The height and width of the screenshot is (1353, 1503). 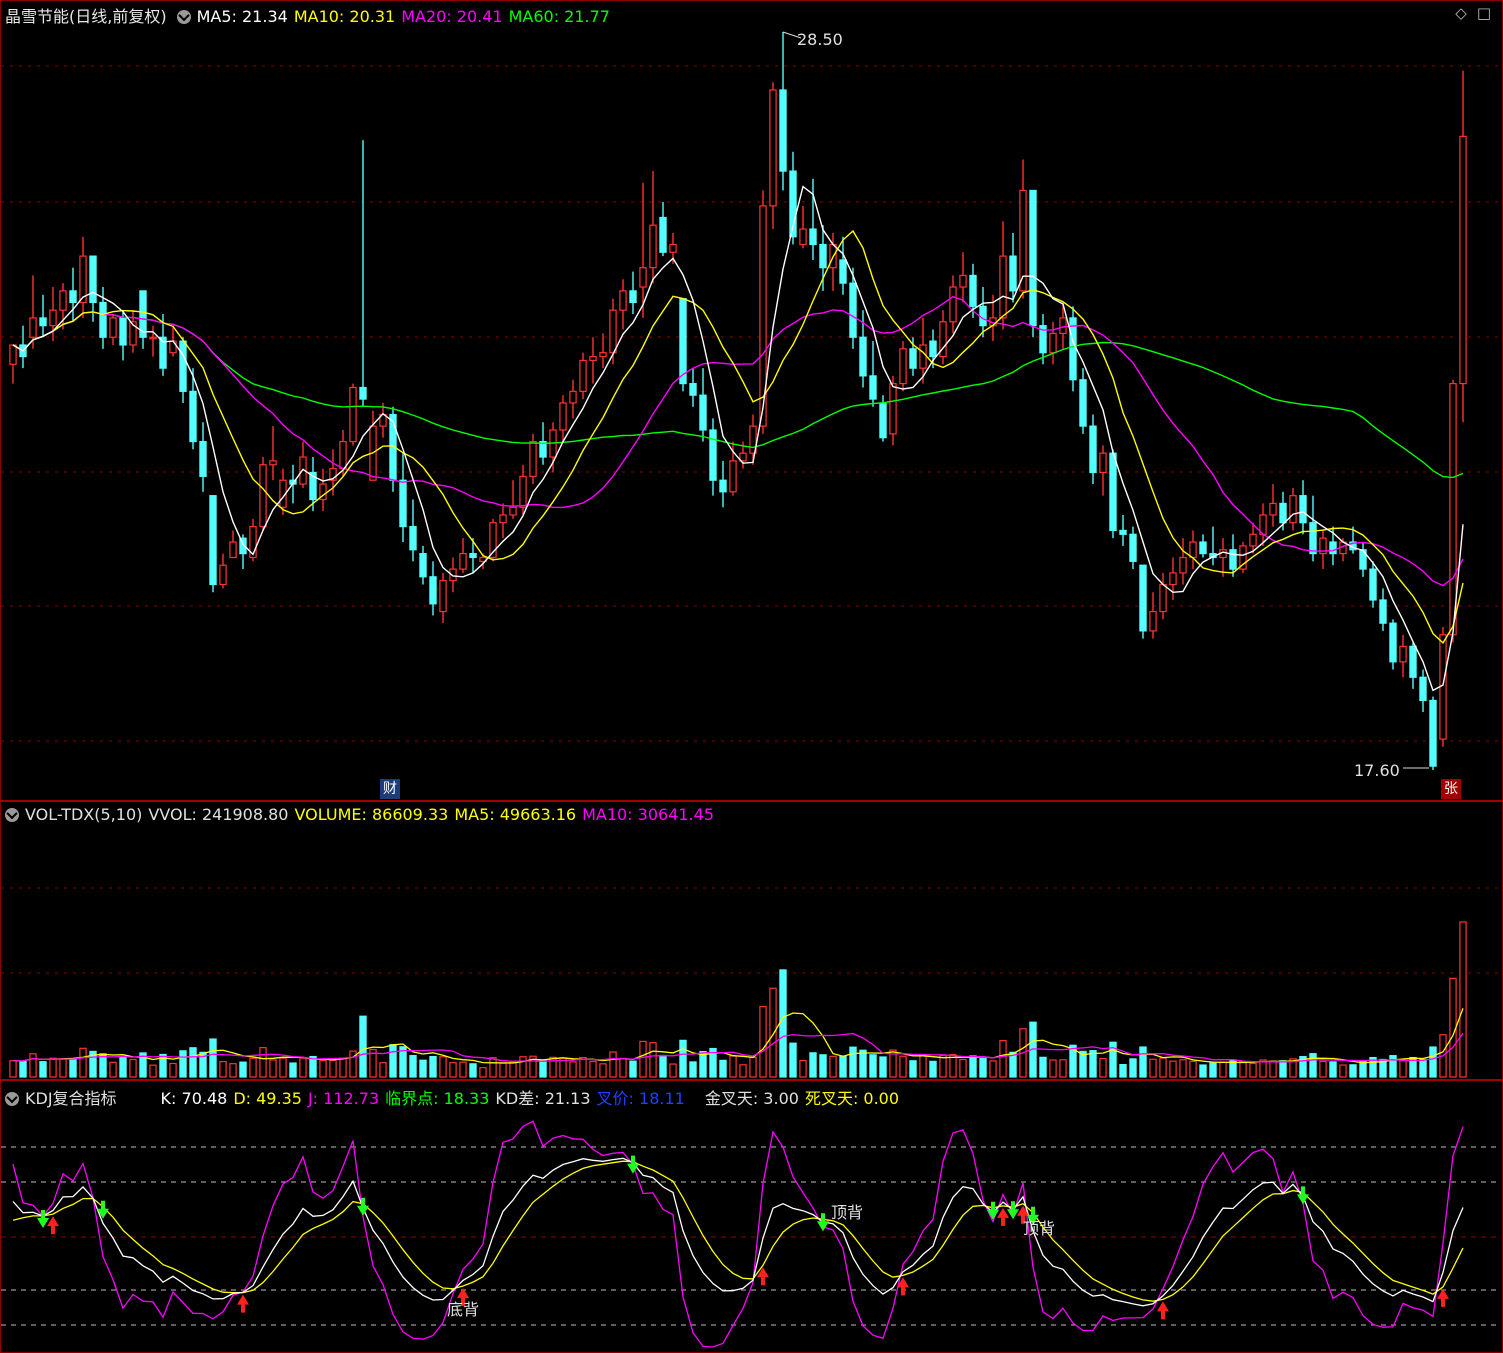 I want to click on golden-days-label: 金叉天: 3.00, so click(x=751, y=1098).